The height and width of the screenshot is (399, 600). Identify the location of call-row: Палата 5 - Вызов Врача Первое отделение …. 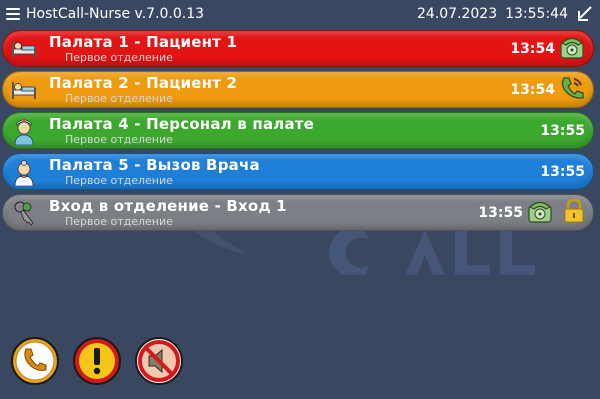
(298, 171).